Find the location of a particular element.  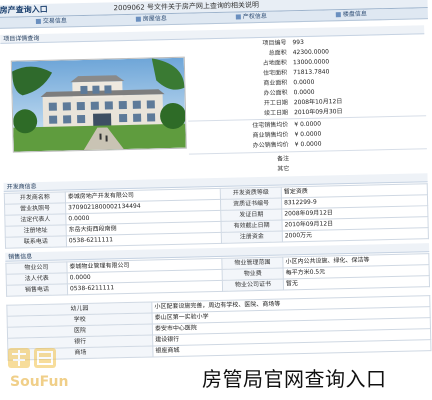

detail-row: 其它 is located at coordinates (283, 169).